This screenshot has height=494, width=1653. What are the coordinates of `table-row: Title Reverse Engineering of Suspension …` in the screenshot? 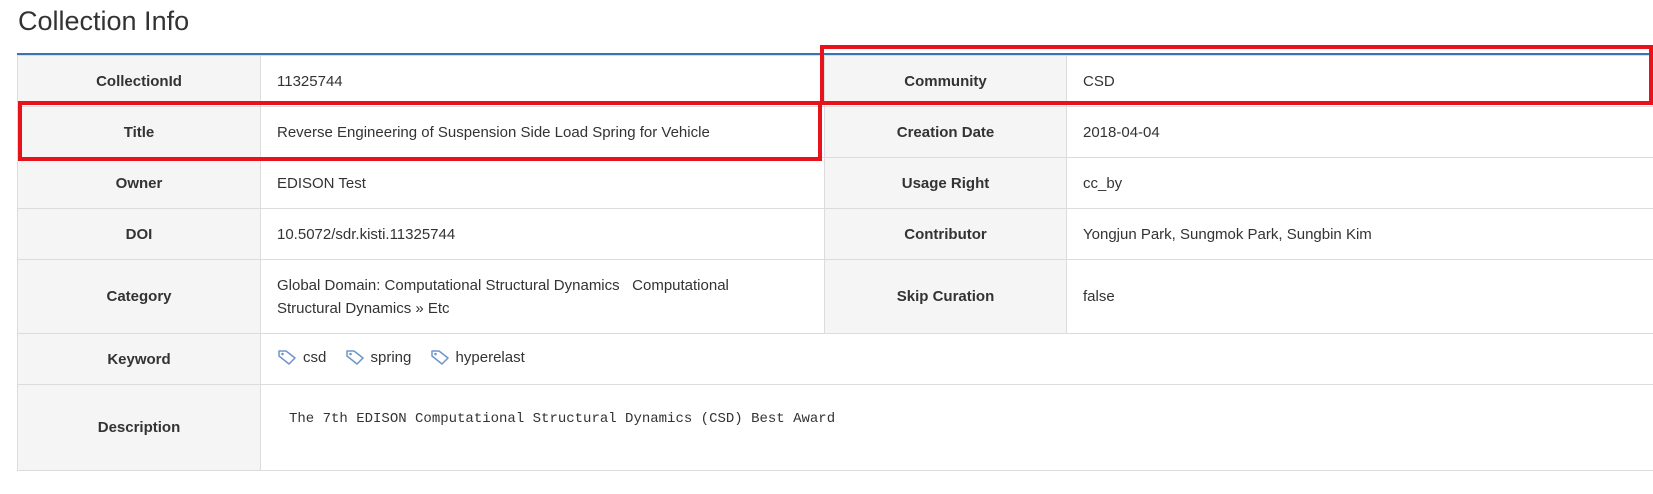 It's located at (835, 132).